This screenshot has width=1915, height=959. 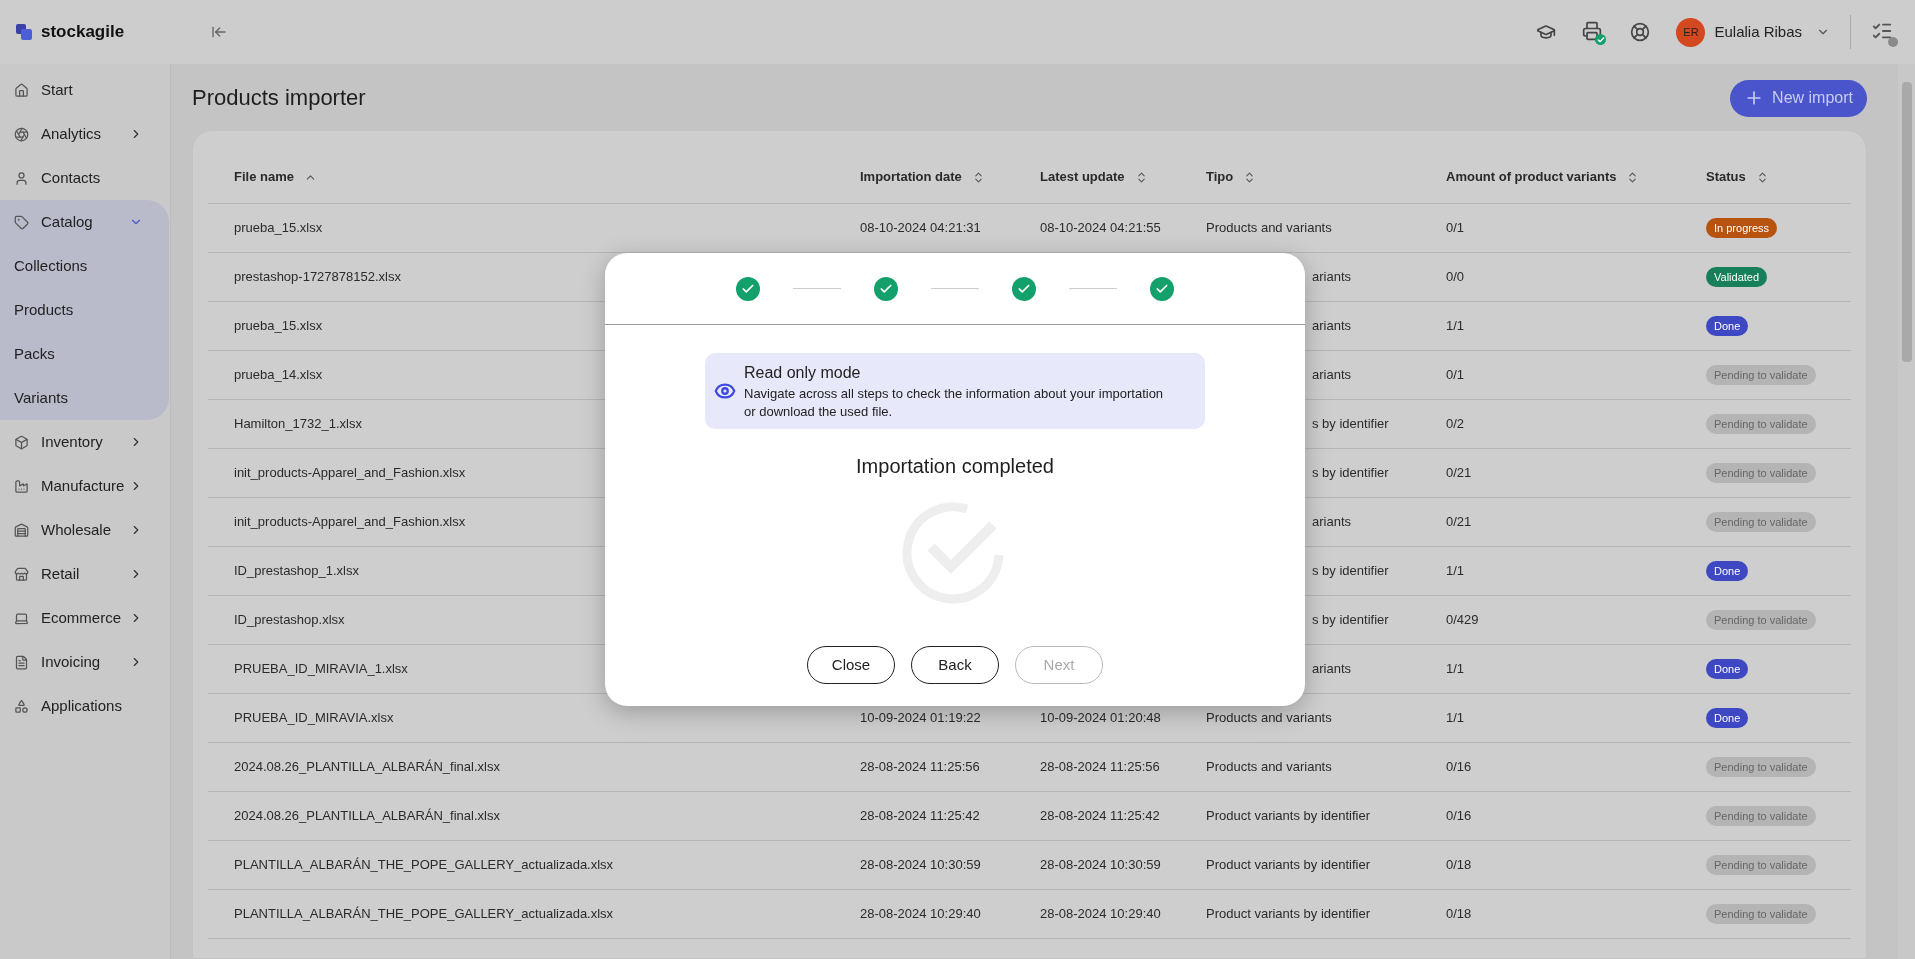 What do you see at coordinates (1737, 277) in the screenshot?
I see `status-badge: Validated` at bounding box center [1737, 277].